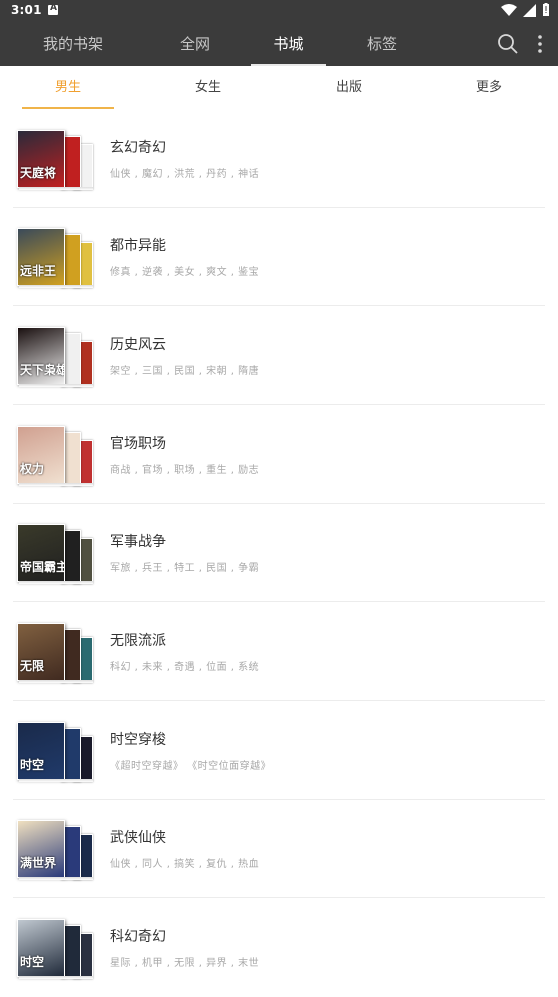 This screenshot has height=997, width=558. Describe the element at coordinates (509, 9) in the screenshot. I see `wifi-icon` at that location.